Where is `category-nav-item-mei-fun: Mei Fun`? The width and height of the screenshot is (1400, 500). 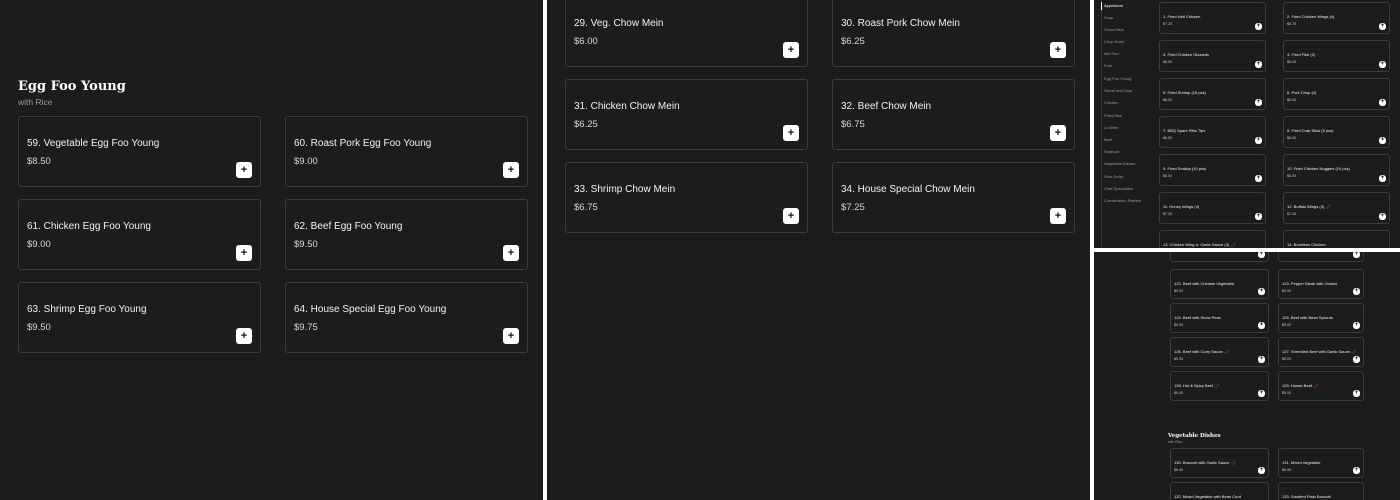 category-nav-item-mei-fun: Mei Fun is located at coordinates (1111, 53).